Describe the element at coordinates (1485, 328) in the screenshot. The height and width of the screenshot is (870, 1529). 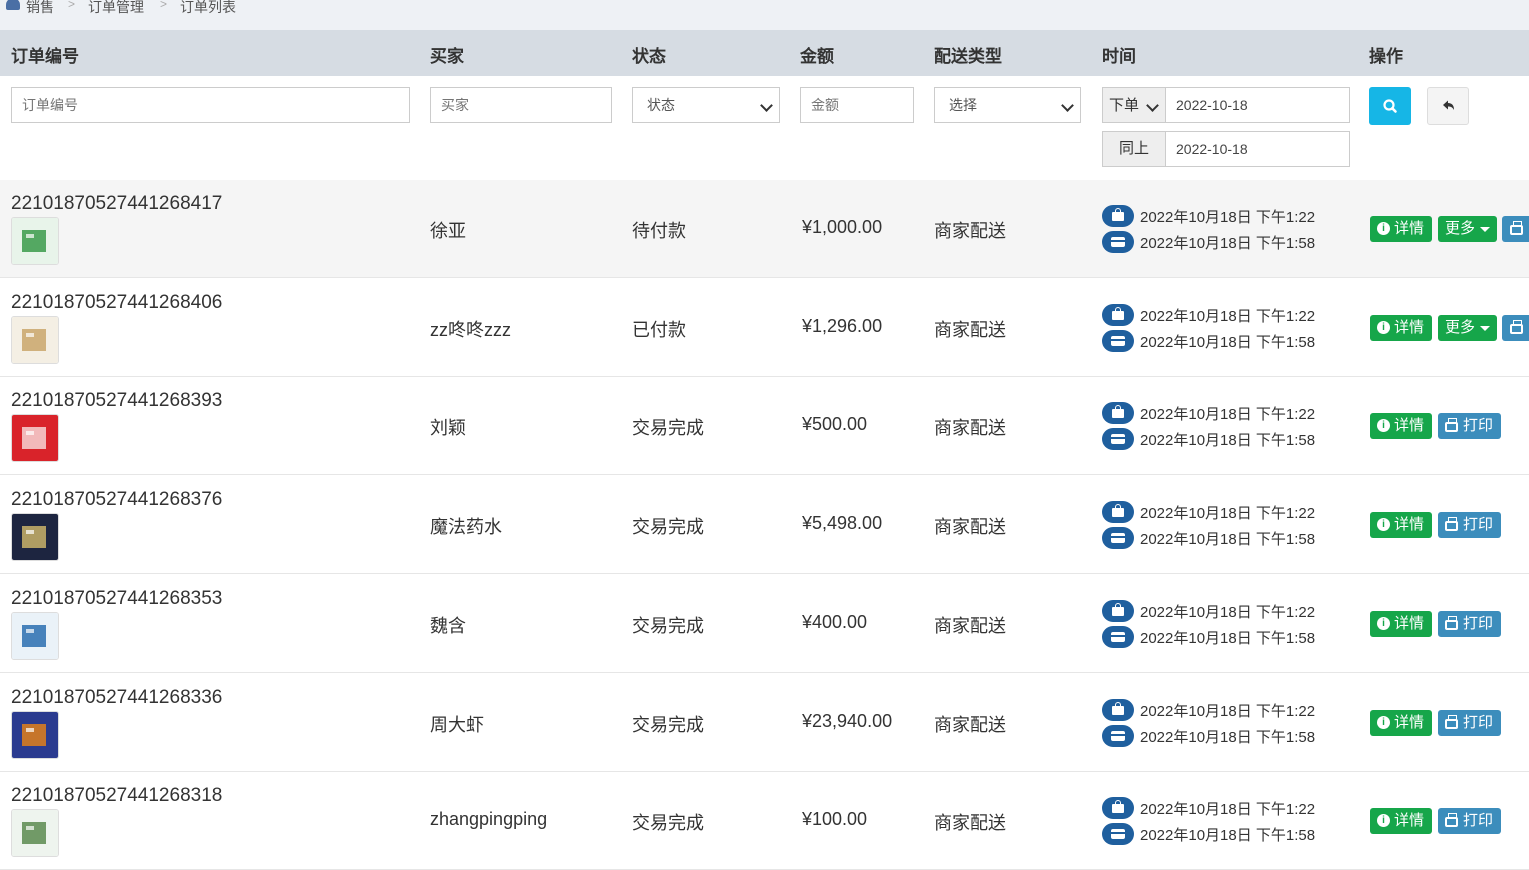
I see `caret-down-icon` at that location.